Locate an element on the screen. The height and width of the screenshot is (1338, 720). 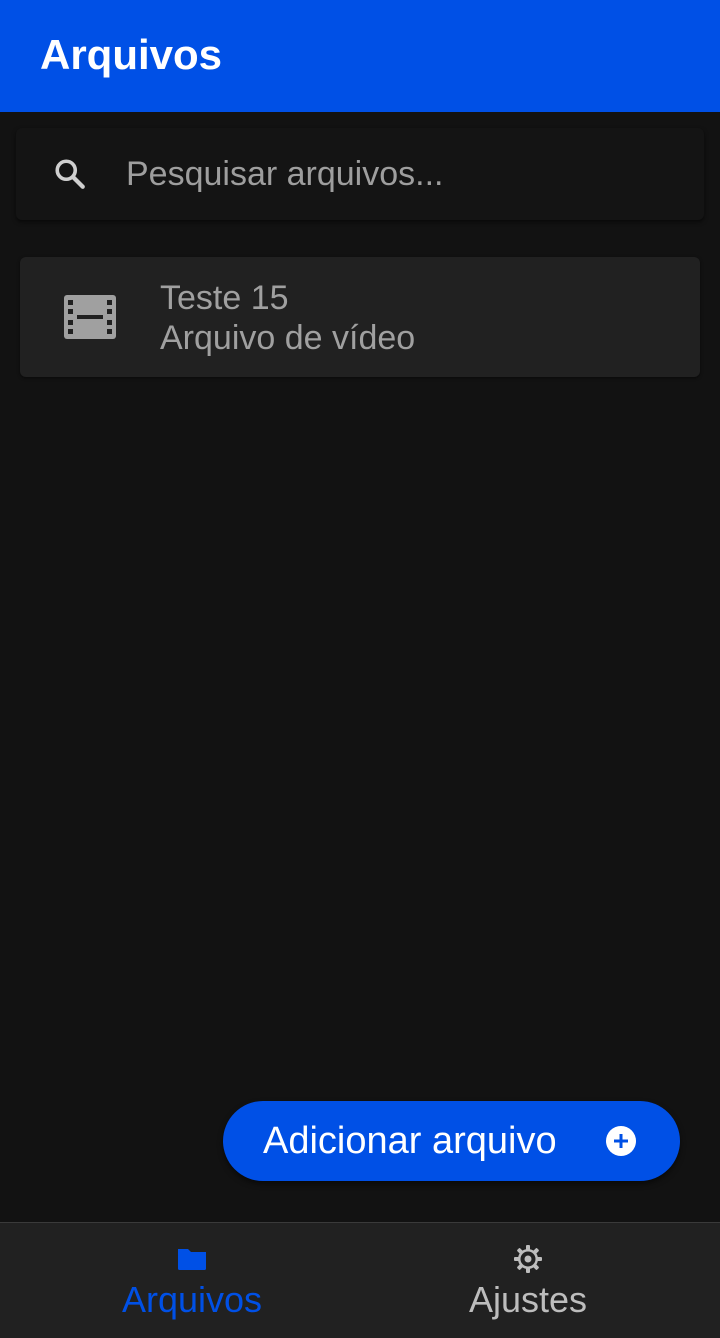
search-input is located at coordinates (406, 174).